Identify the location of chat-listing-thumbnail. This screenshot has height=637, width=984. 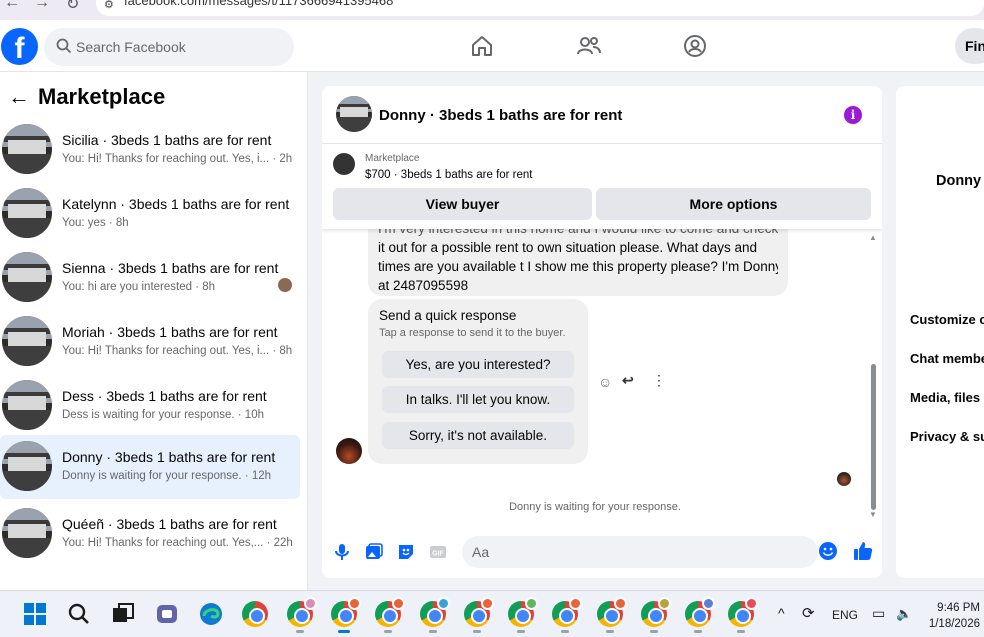
(354, 114).